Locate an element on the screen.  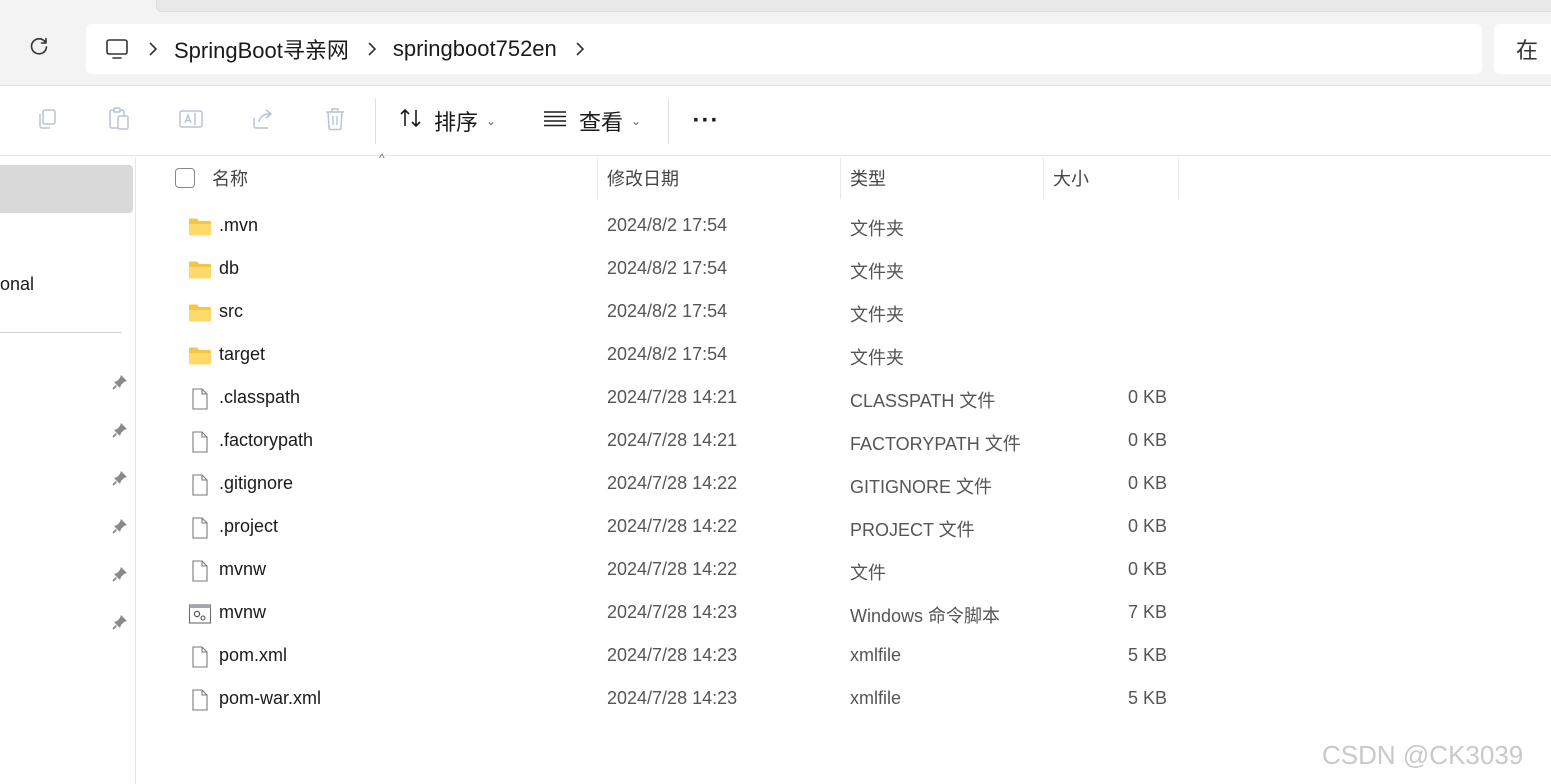
file-name: .gitignore is located at coordinates (256, 483).